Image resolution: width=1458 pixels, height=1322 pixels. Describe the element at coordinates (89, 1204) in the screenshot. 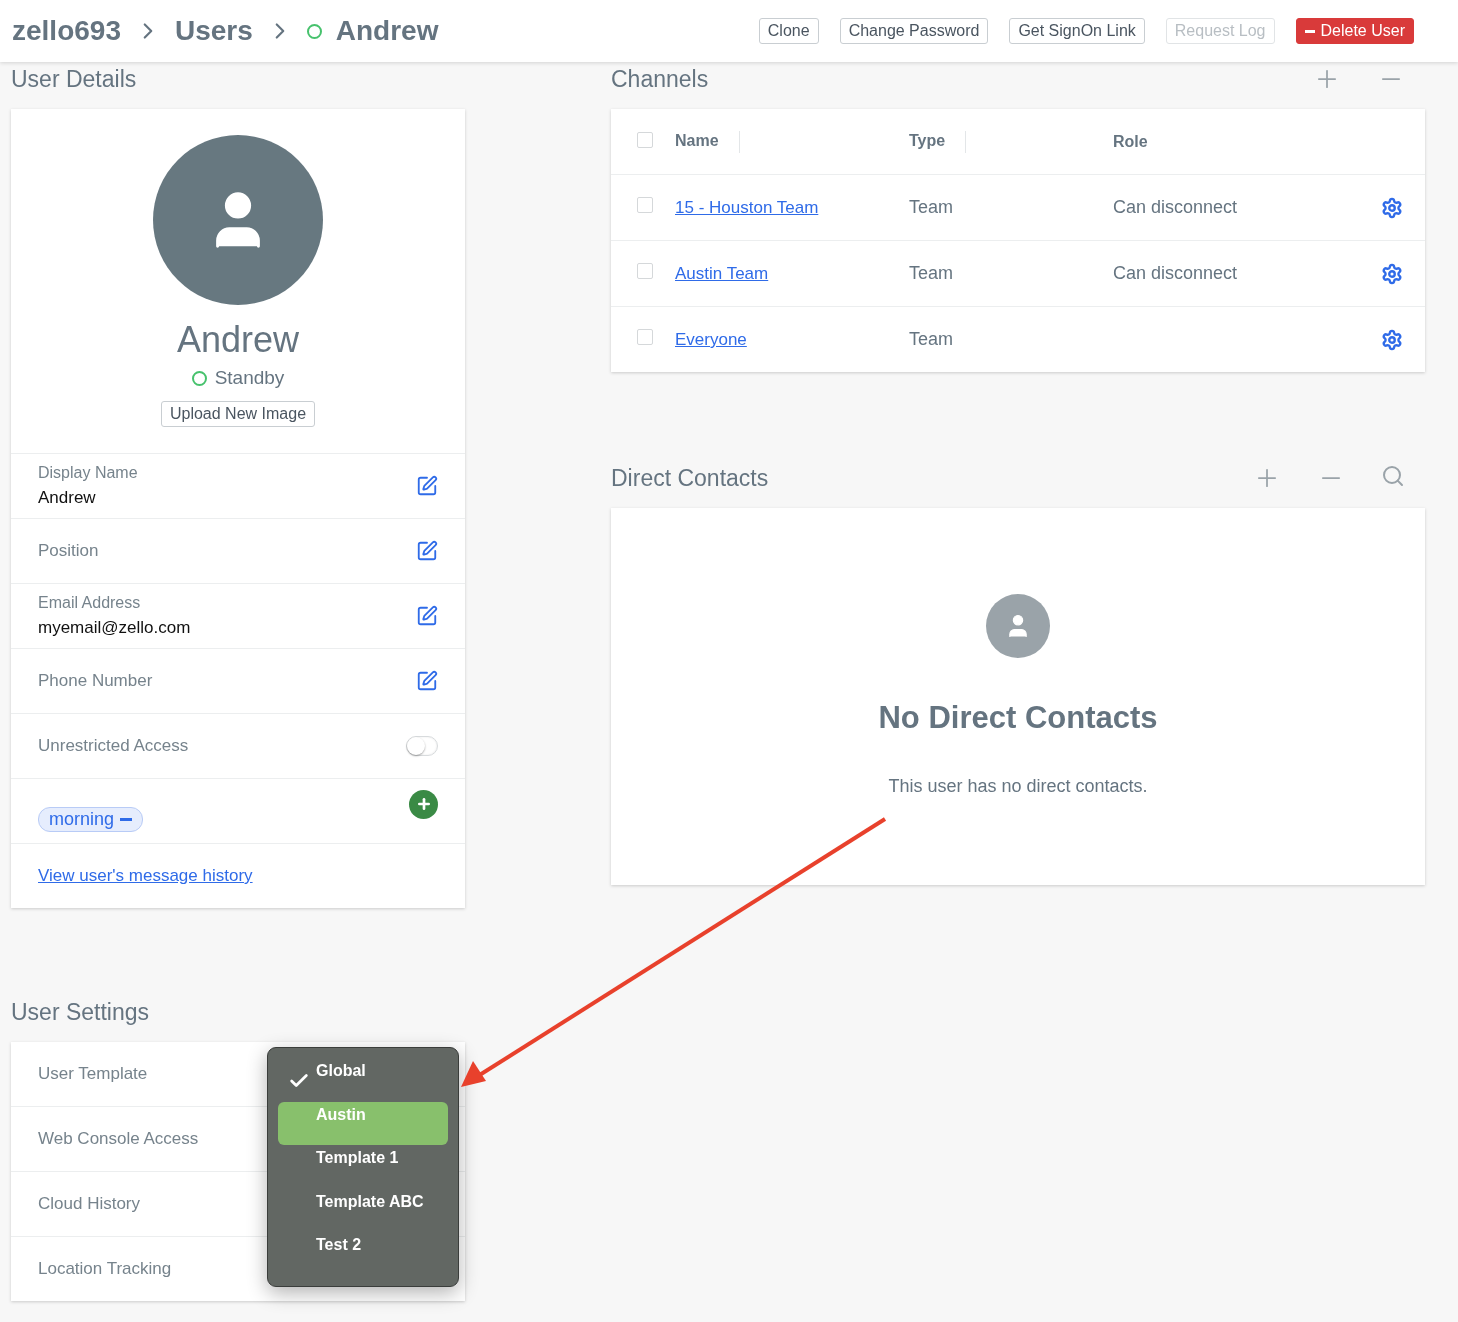

I see `setting-label: Cloud History` at that location.